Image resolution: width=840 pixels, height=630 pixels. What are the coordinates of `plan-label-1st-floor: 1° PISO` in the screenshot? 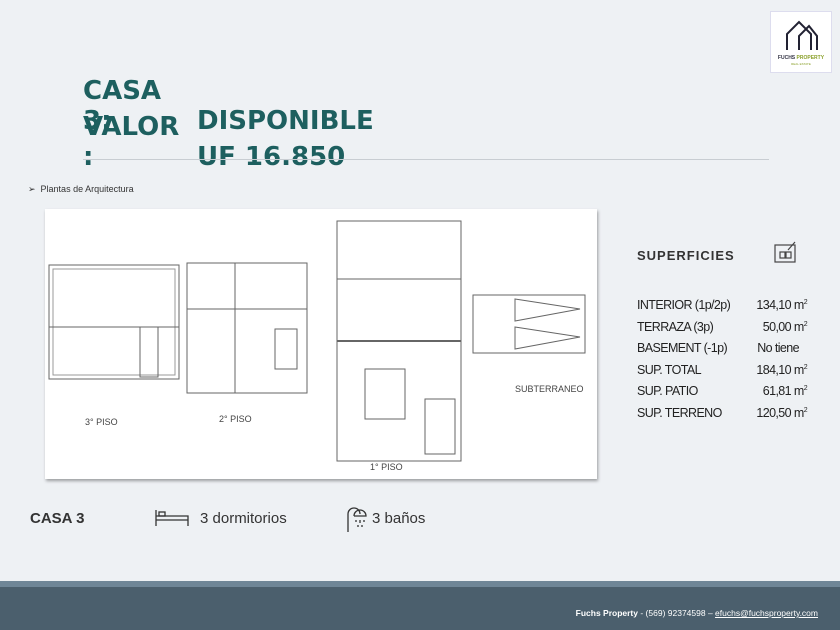 It's located at (386, 467).